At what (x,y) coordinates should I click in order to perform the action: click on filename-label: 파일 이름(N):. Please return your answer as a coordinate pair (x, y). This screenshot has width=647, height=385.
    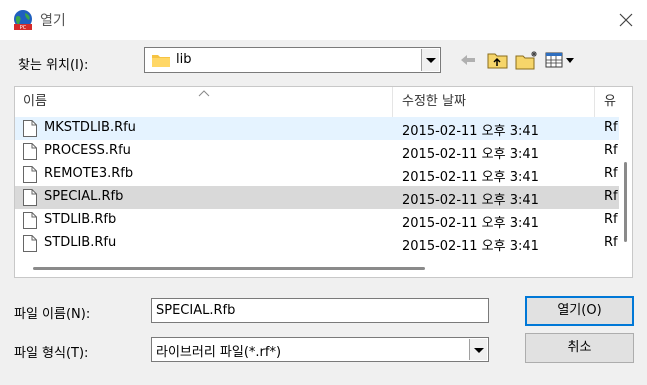
    Looking at the image, I should click on (52, 314).